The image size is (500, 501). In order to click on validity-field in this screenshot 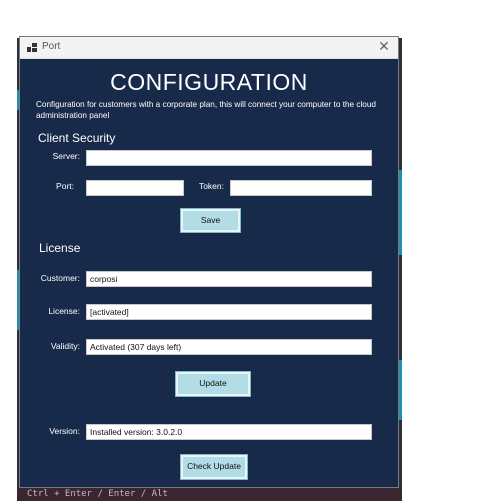, I will do `click(229, 347)`.